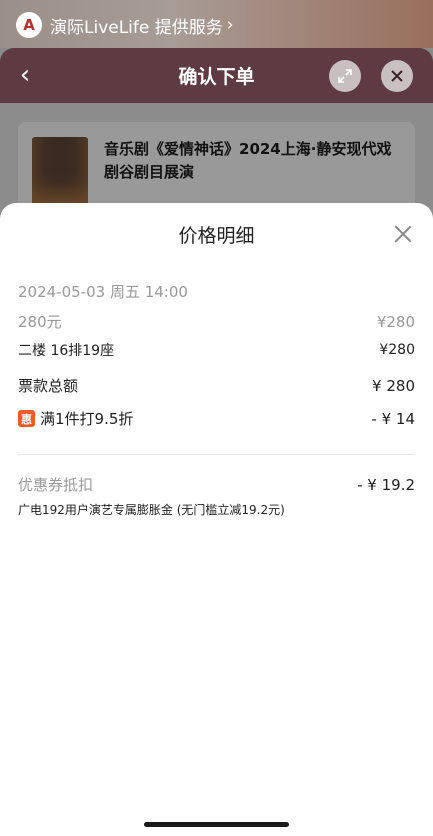 Image resolution: width=433 pixels, height=836 pixels. I want to click on seat-value: ¥280, so click(397, 350).